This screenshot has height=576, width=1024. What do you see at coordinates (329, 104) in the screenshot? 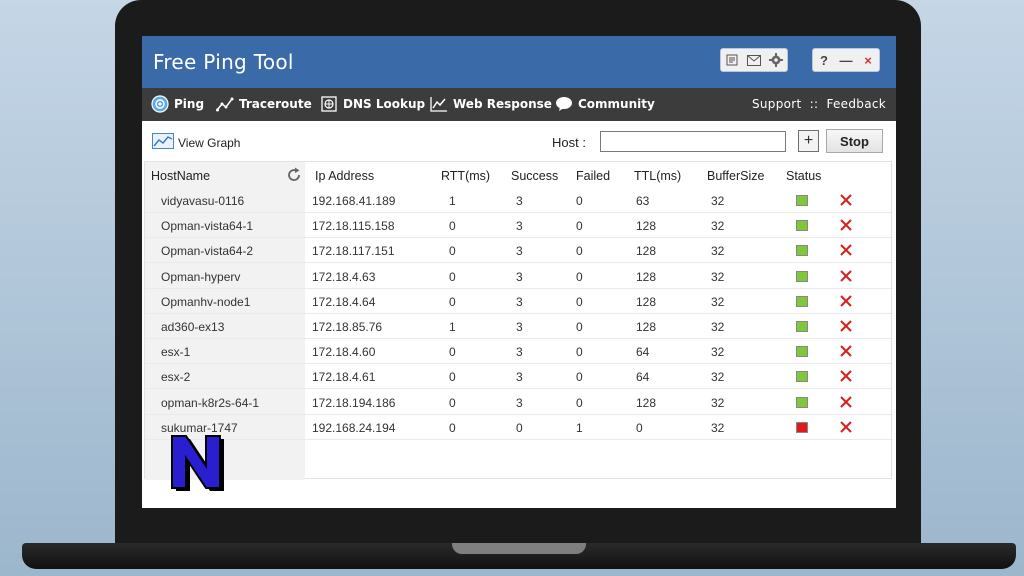
I see `dns-lookup-icon` at bounding box center [329, 104].